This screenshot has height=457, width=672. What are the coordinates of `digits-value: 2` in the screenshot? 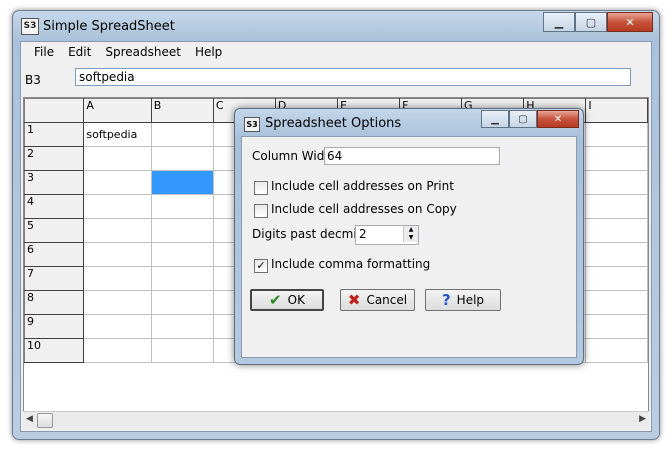 It's located at (363, 234).